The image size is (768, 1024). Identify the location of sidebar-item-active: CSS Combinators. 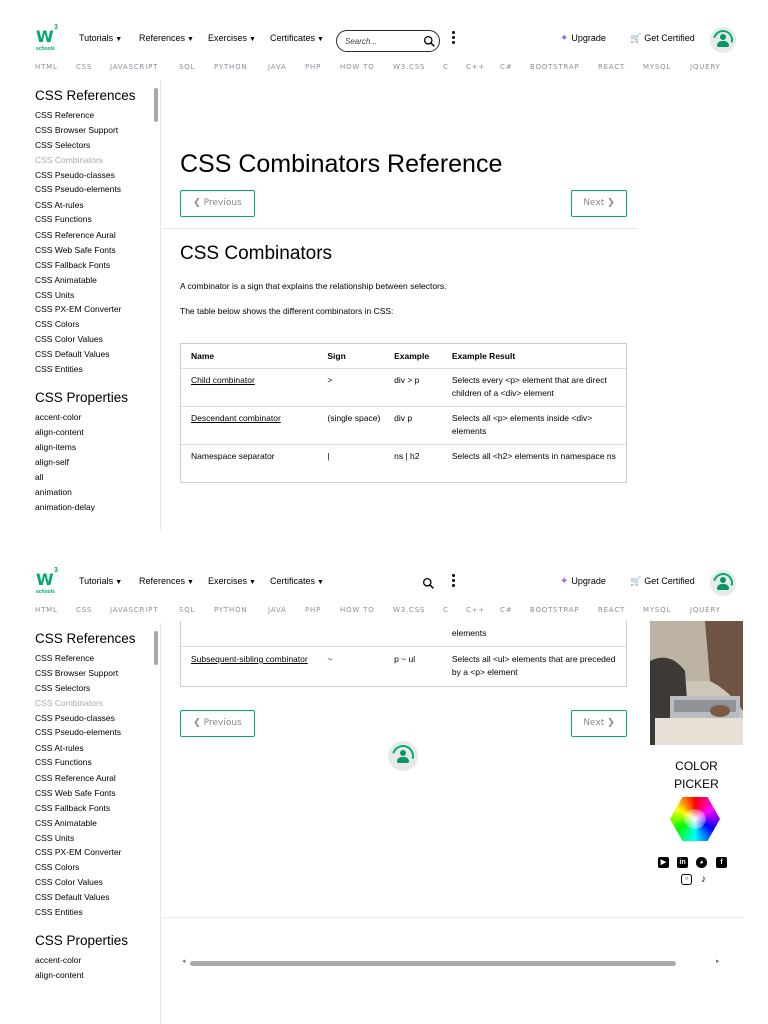
(69, 160).